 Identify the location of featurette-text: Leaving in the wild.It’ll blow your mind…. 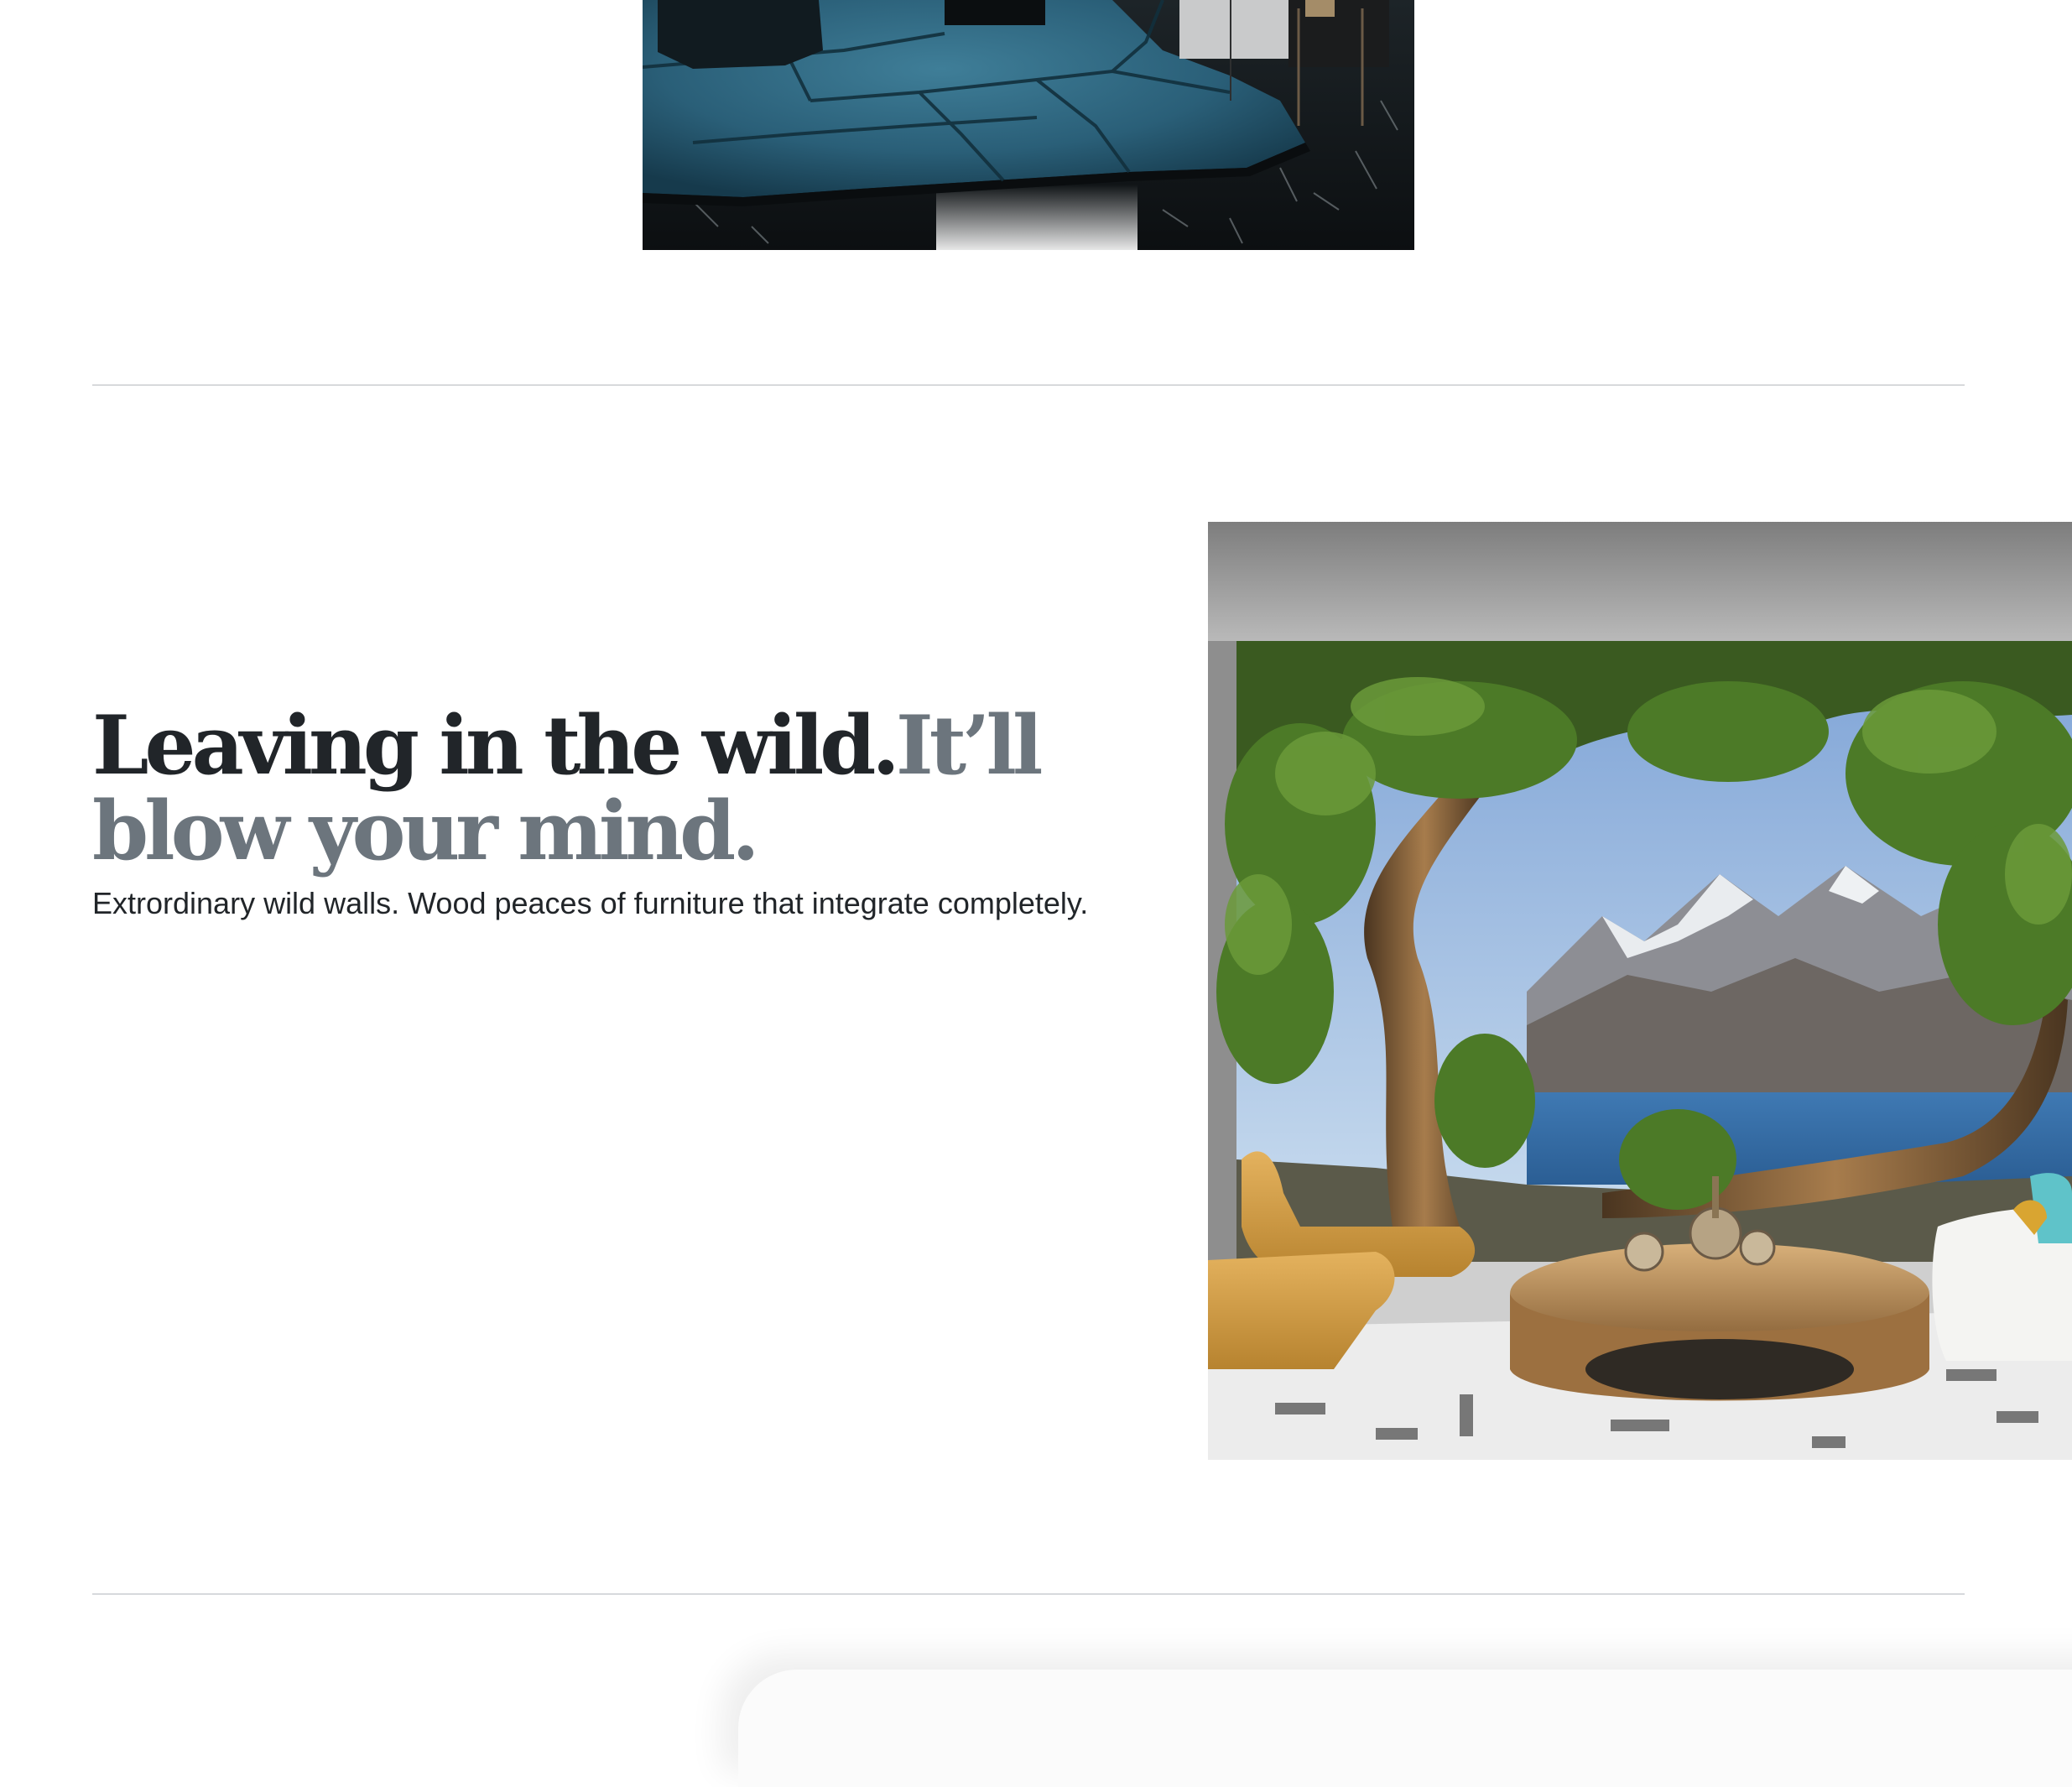
(637, 813).